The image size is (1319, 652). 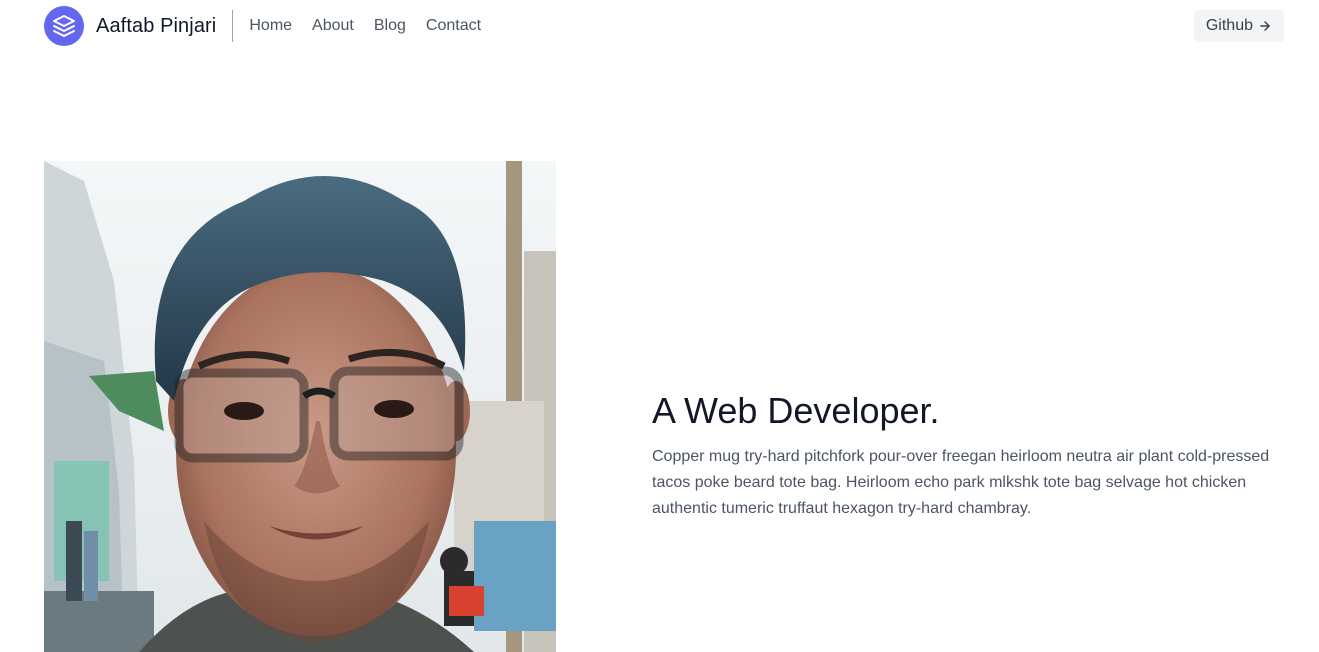 I want to click on brand-name: Aaftab Pinjari, so click(x=156, y=25).